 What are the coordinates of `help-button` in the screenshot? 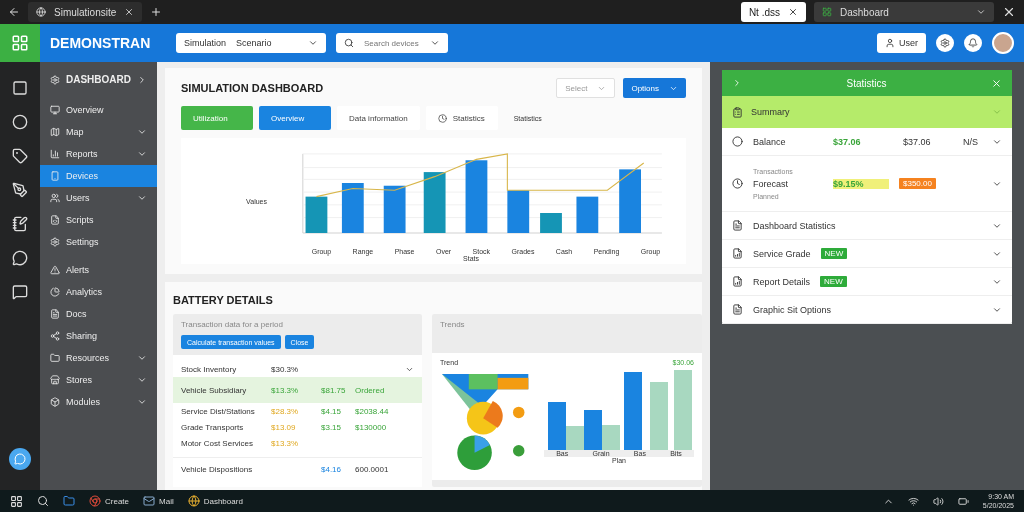 It's located at (20, 459).